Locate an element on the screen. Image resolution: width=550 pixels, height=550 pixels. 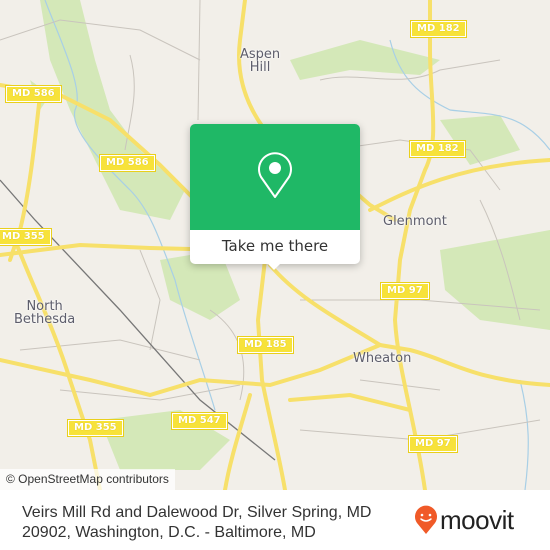
callout-header is located at coordinates (275, 177).